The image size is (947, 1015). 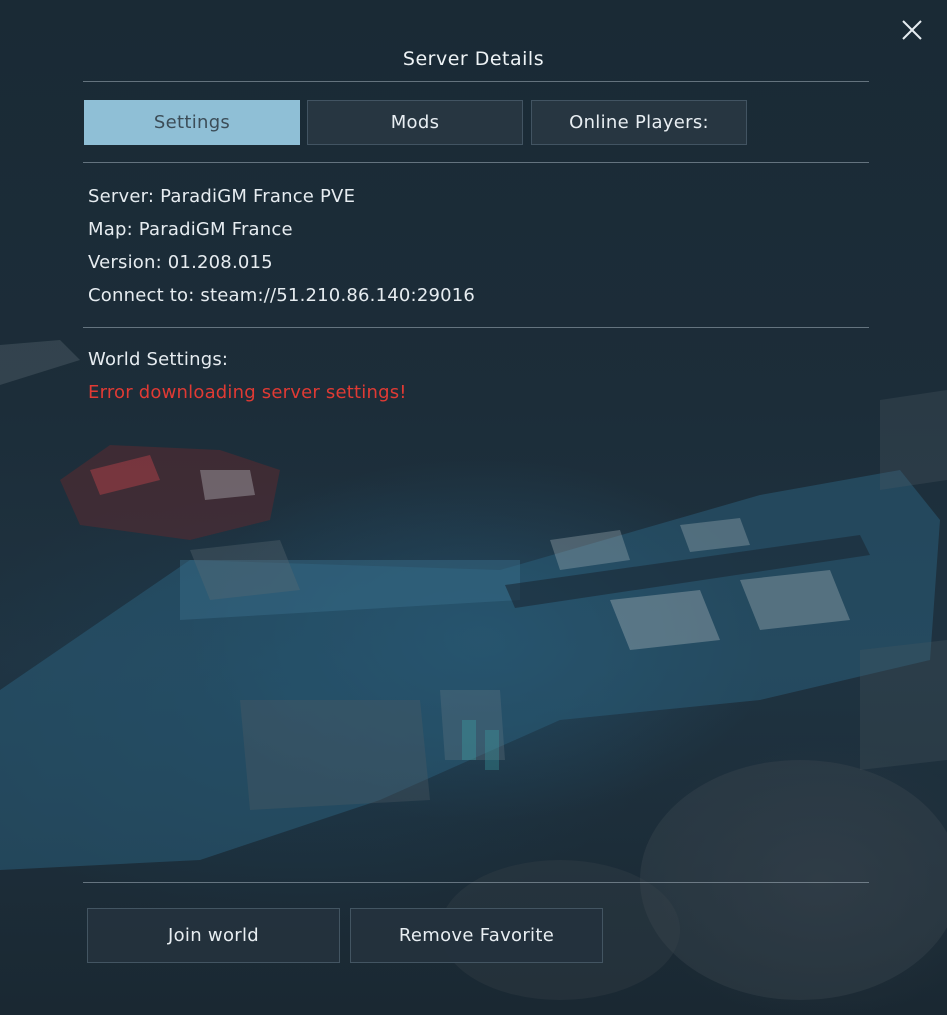 I want to click on join-world-button: Join world, so click(x=213, y=935).